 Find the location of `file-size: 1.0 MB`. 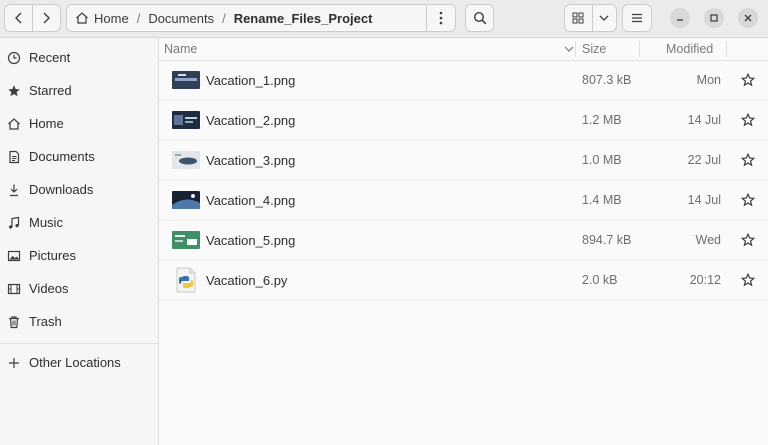

file-size: 1.0 MB is located at coordinates (602, 160).